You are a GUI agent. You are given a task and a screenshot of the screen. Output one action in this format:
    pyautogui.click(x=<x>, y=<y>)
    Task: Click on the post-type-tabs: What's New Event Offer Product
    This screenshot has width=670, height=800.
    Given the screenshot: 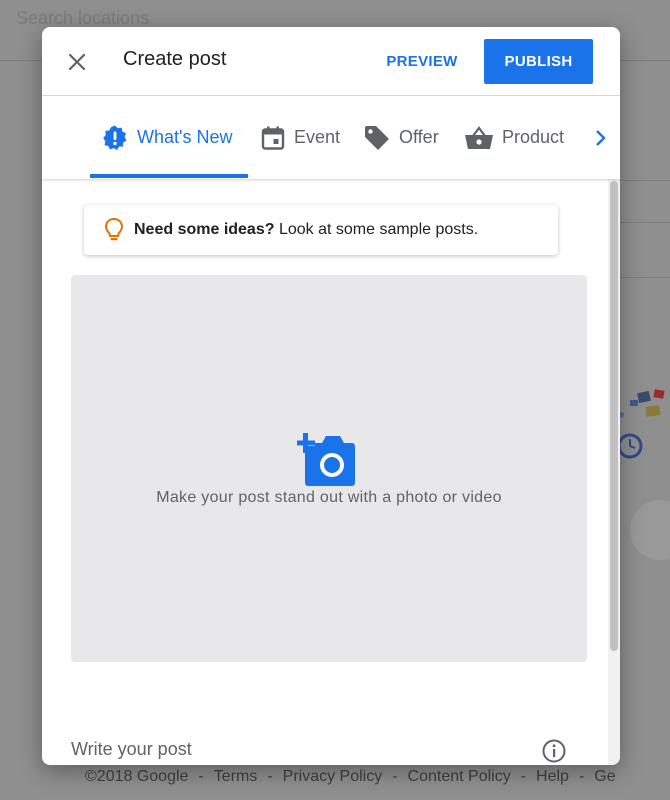 What is the action you would take?
    pyautogui.click(x=331, y=137)
    